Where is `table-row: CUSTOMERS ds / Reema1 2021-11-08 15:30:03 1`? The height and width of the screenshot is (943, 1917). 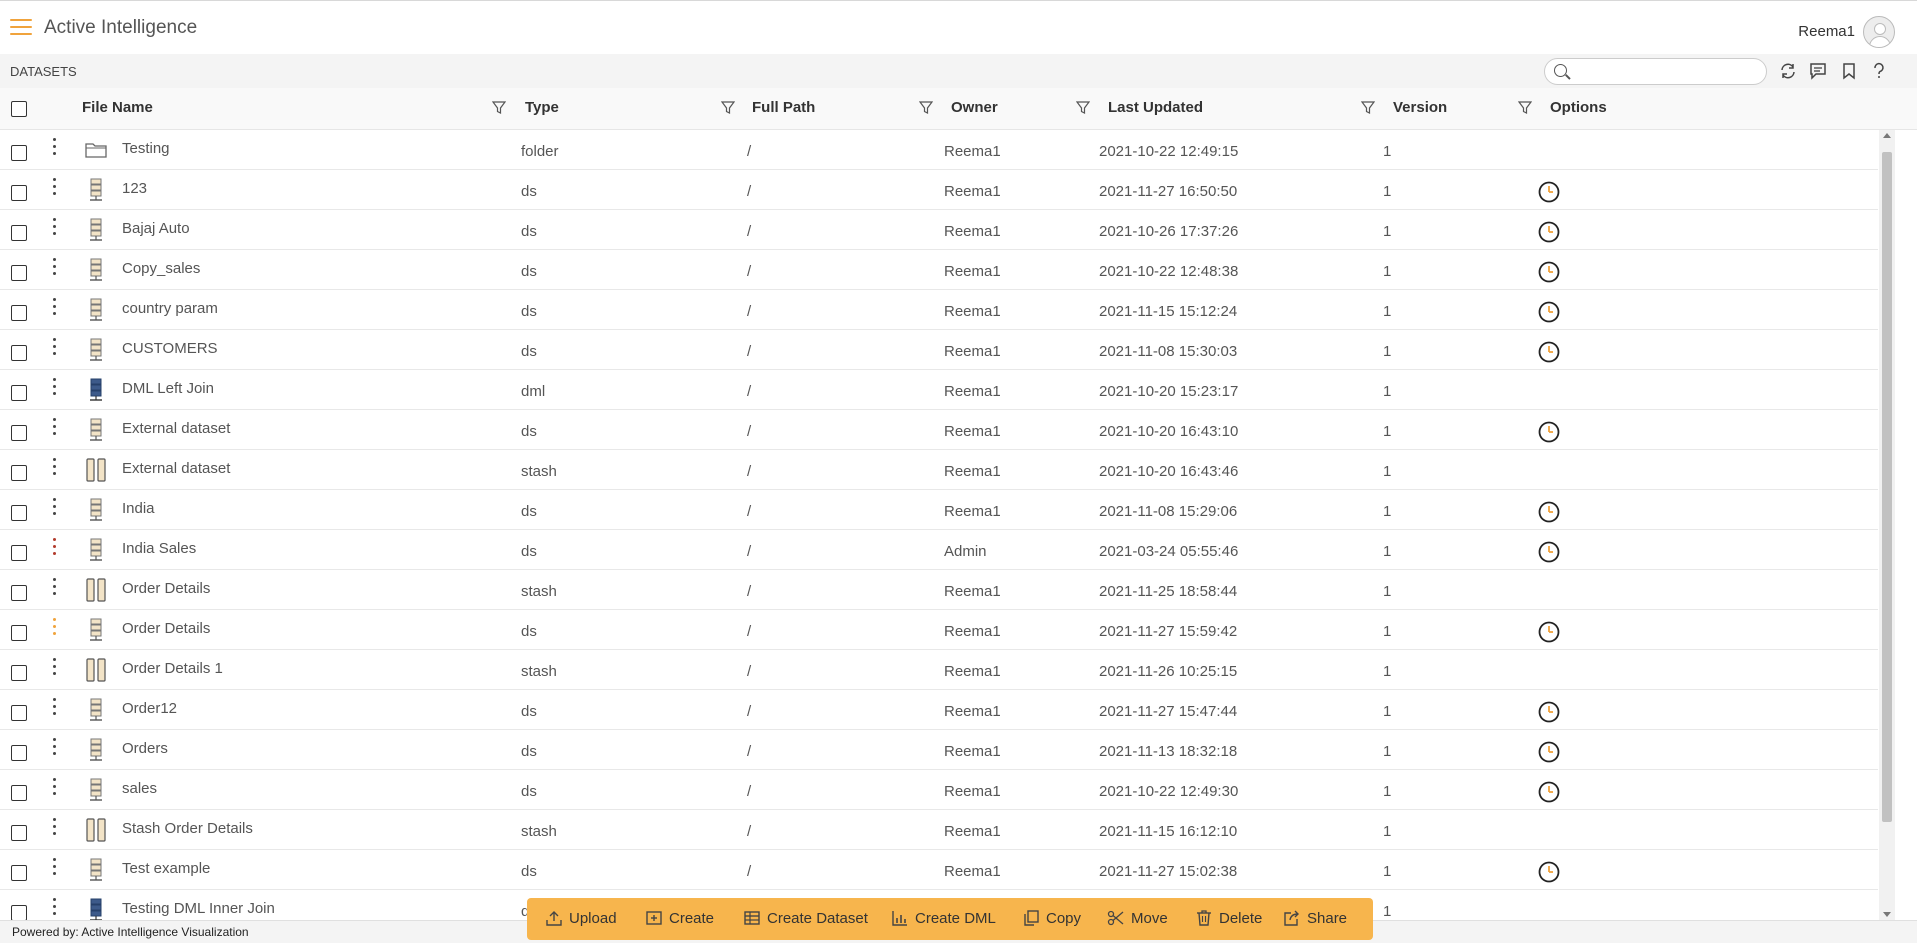
table-row: CUSTOMERS ds / Reema1 2021-11-08 15:30:03 1 is located at coordinates (939, 350).